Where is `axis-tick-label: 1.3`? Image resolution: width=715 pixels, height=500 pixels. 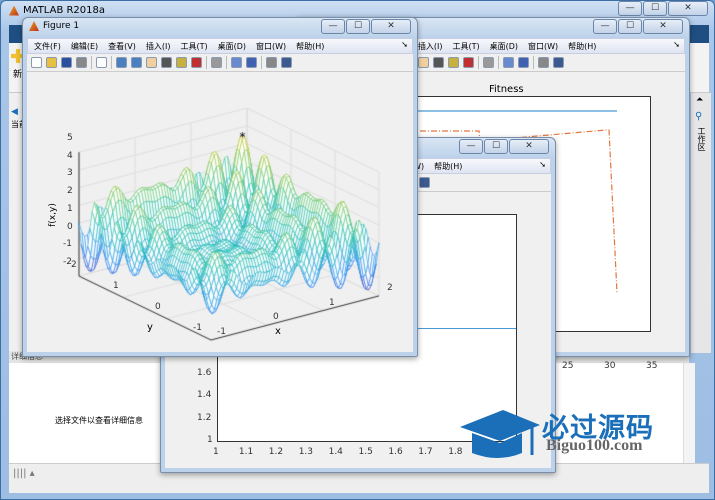 axis-tick-label: 1.3 is located at coordinates (306, 452).